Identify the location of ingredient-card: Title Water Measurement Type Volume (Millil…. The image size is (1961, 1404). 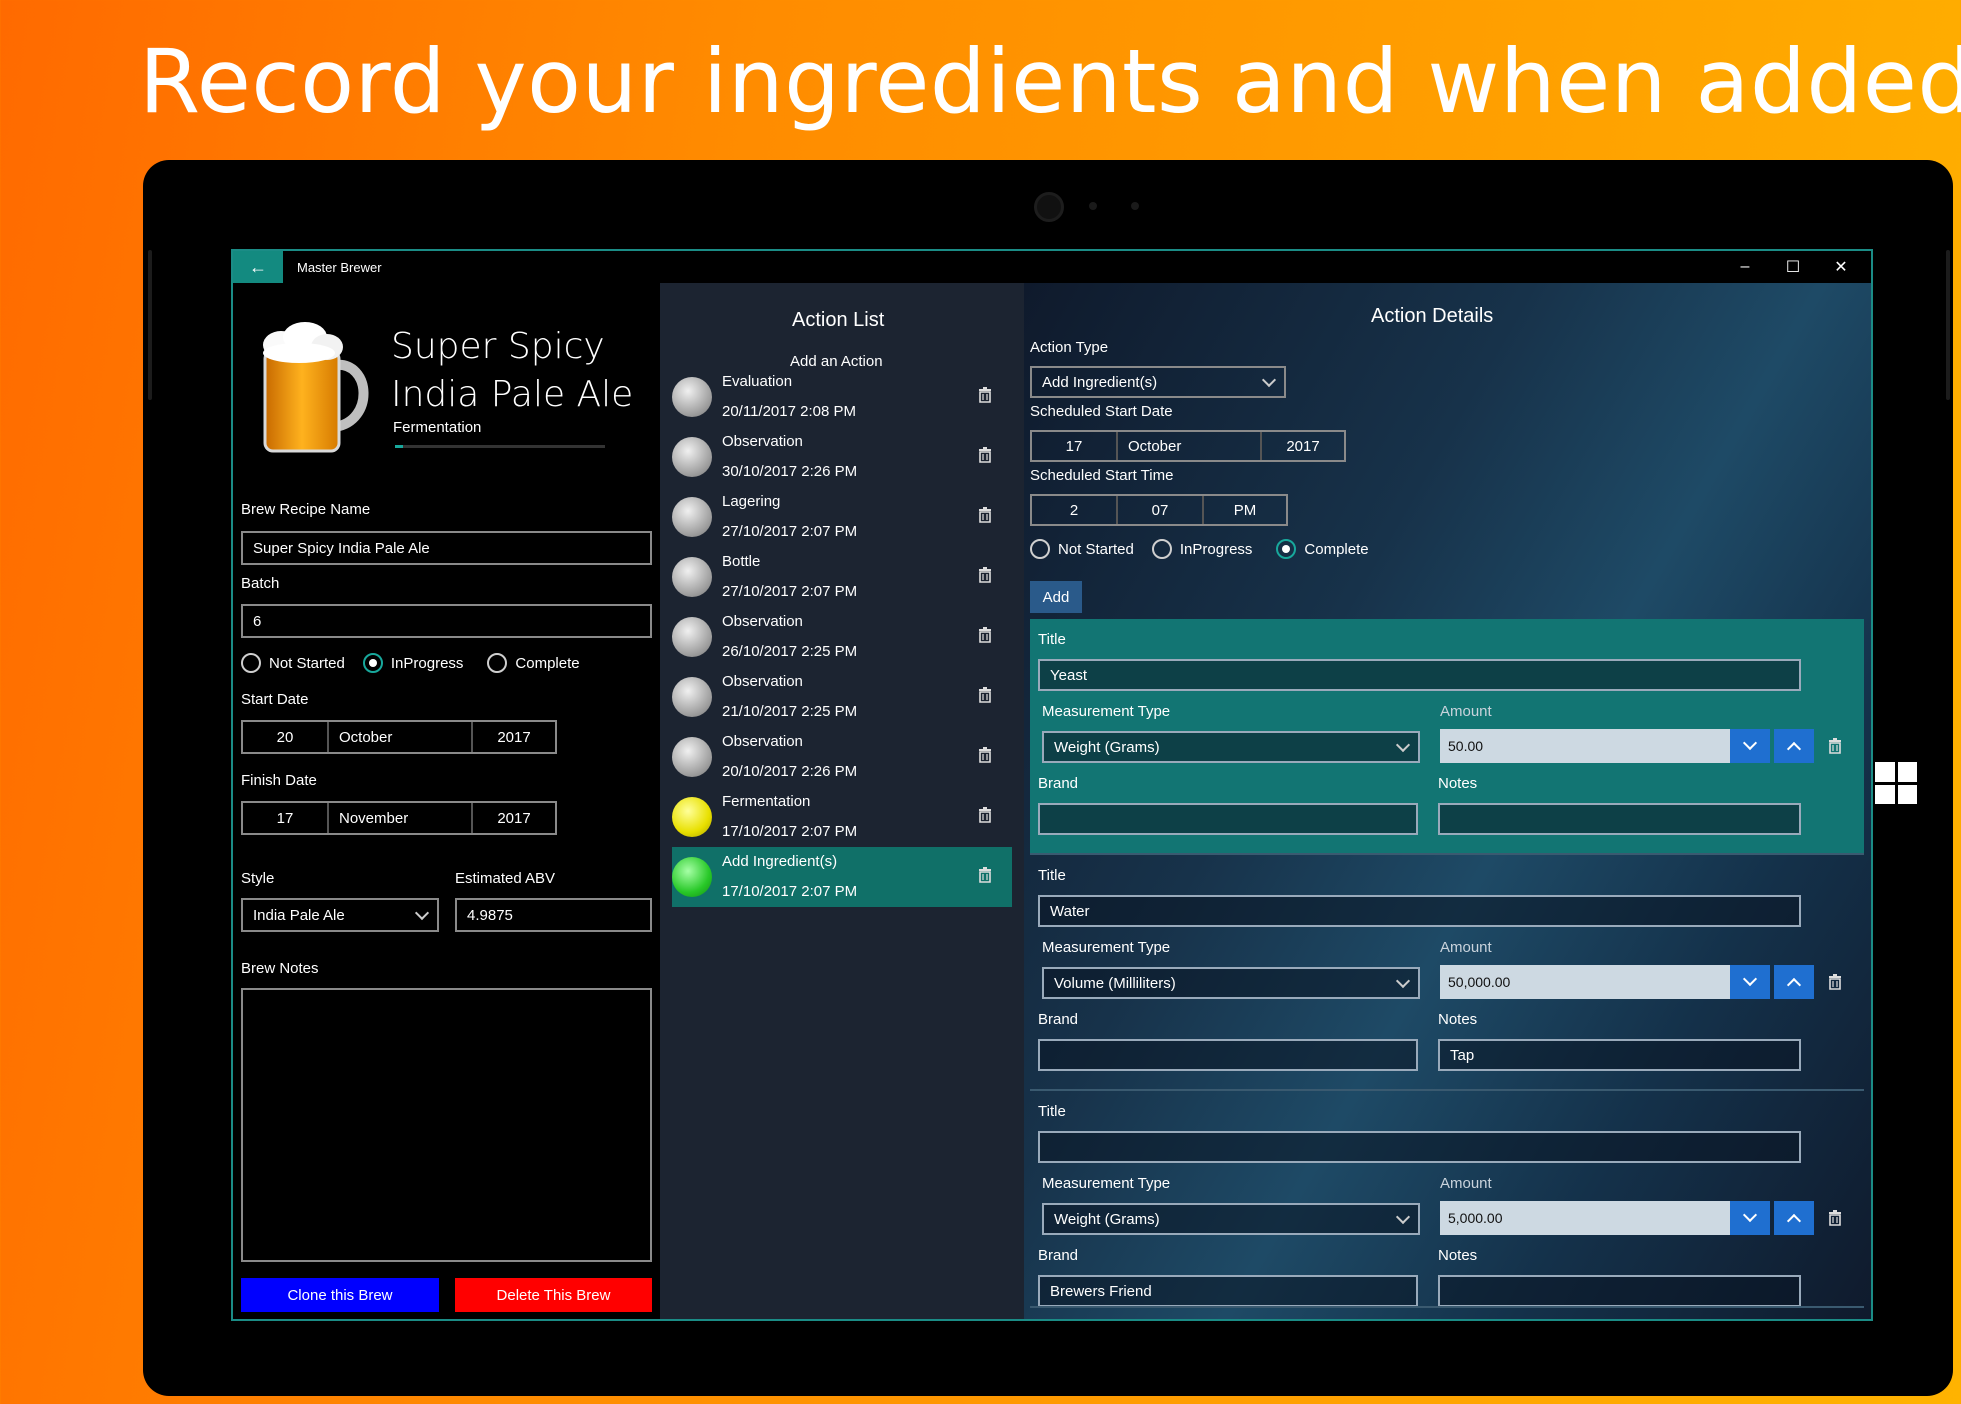
(1447, 972).